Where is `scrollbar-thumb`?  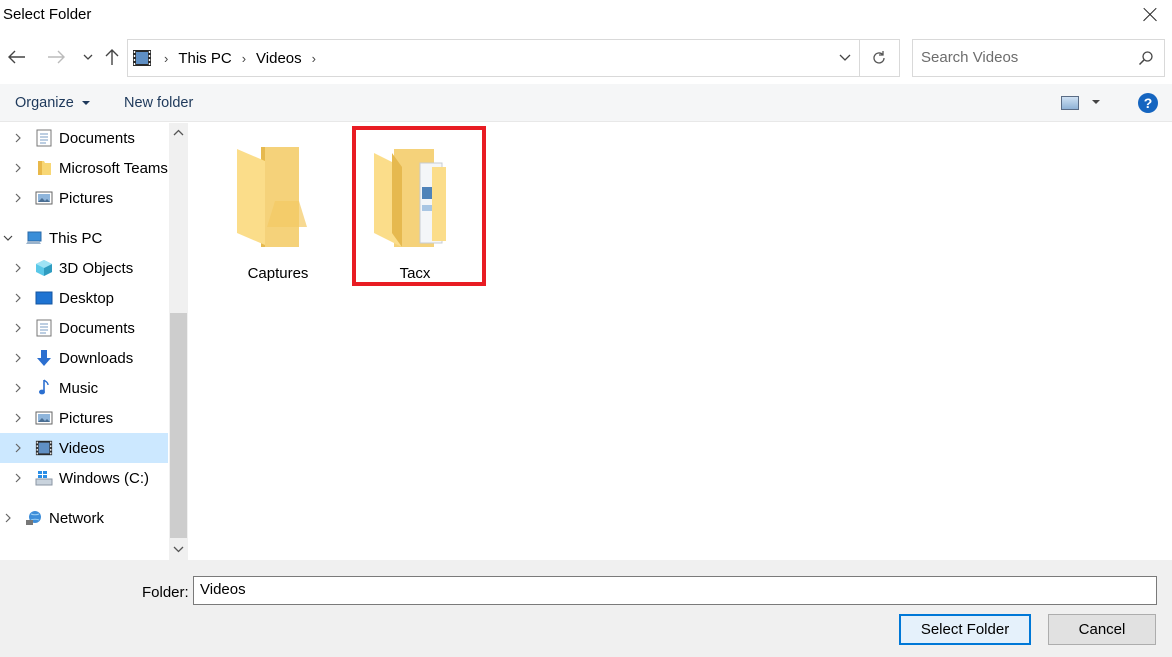 scrollbar-thumb is located at coordinates (178, 425).